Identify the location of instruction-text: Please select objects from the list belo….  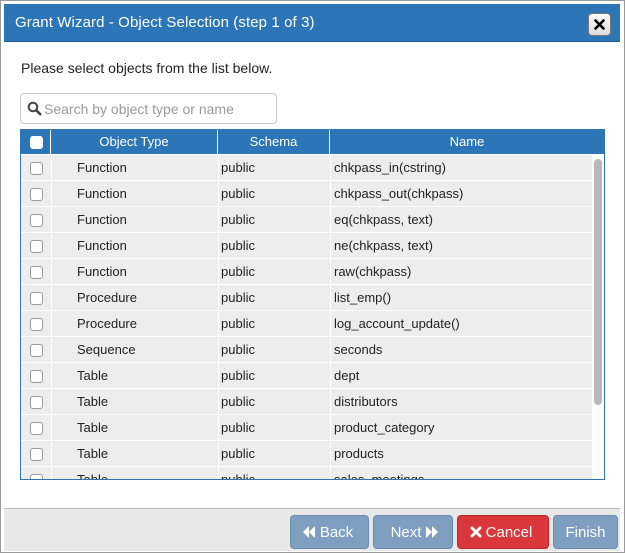
(147, 68).